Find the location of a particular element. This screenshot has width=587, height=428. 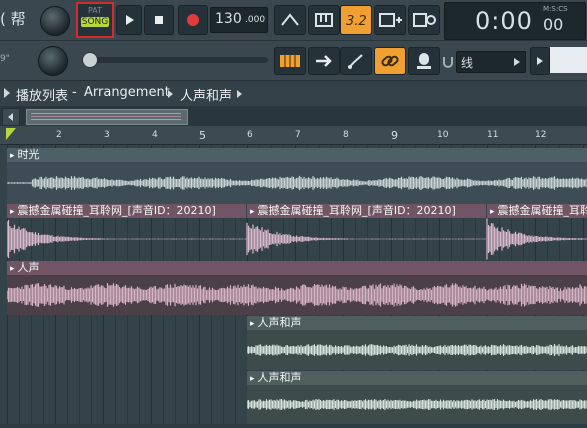

audio-clip-header: ▸ 时光 is located at coordinates (297, 155).